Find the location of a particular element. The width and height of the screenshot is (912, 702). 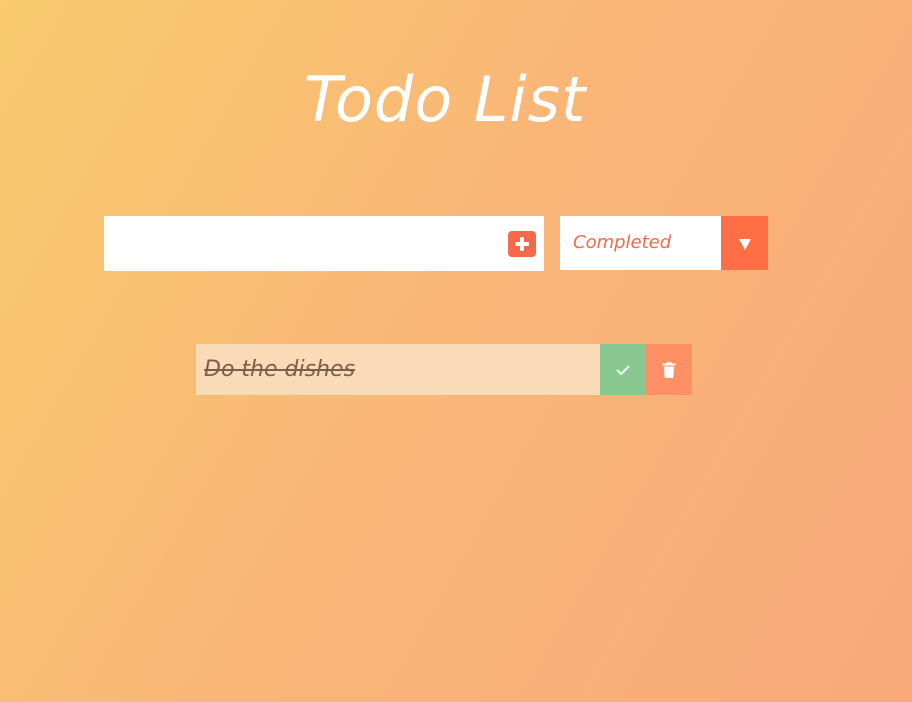

caret-down-icon is located at coordinates (745, 244).